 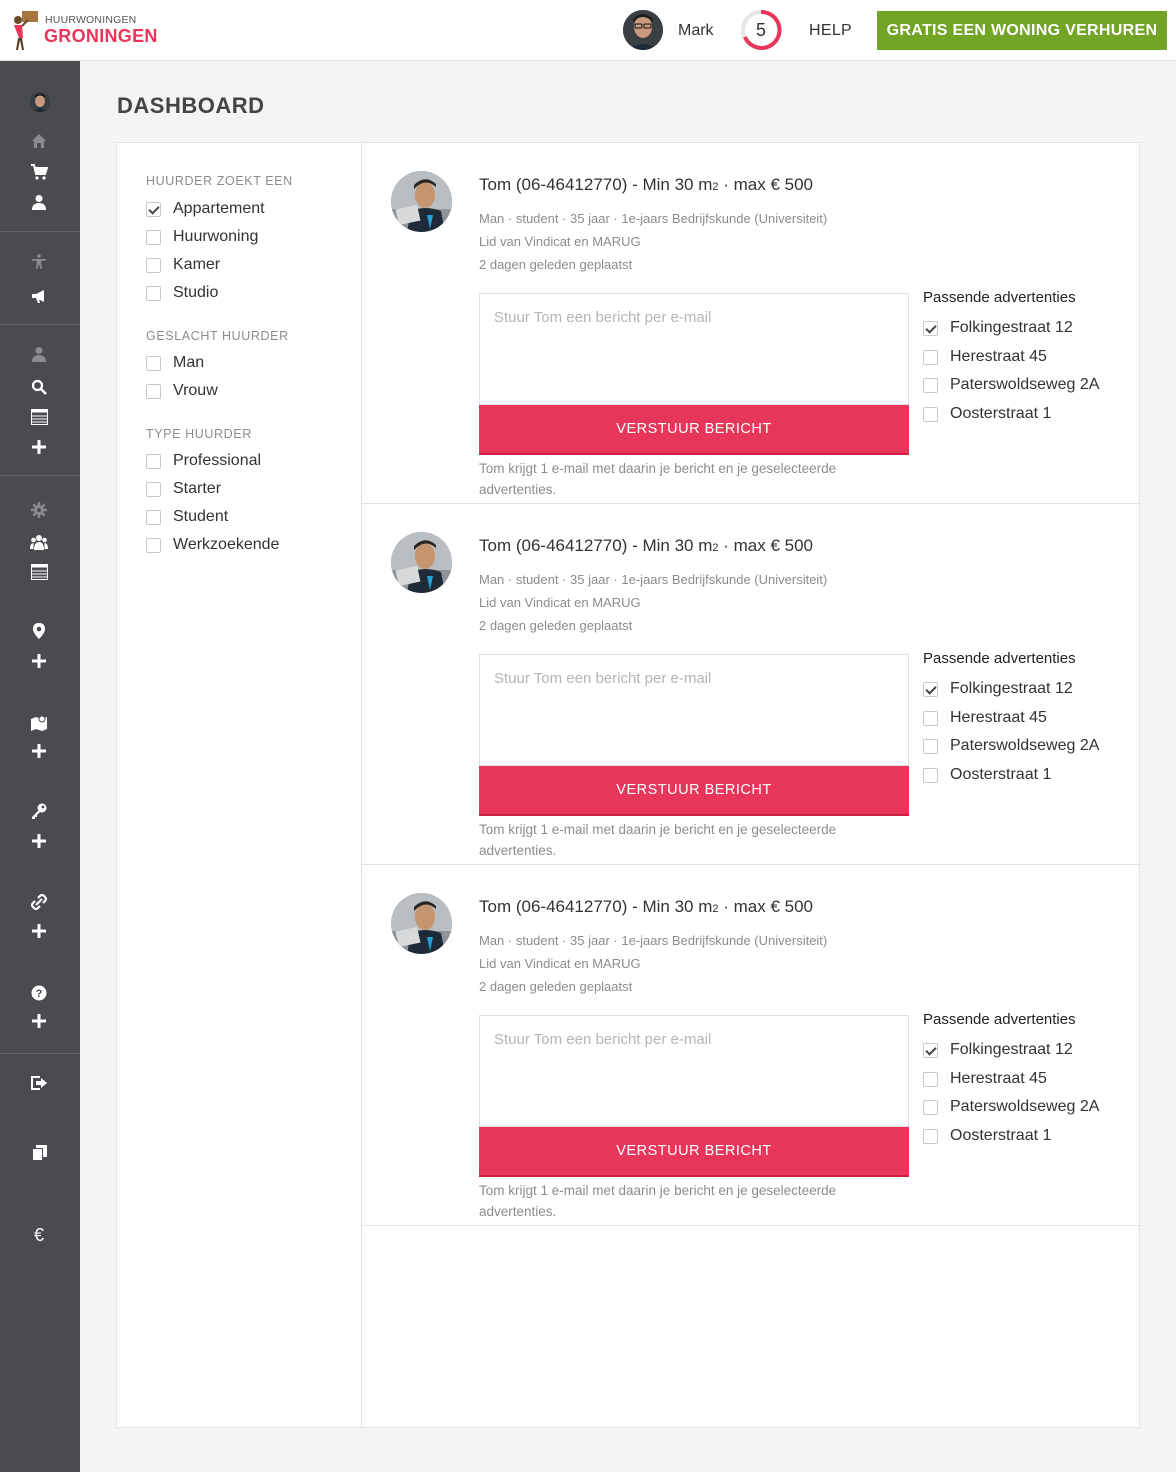 What do you see at coordinates (219, 208) in the screenshot?
I see `filter-option-label: Appartement` at bounding box center [219, 208].